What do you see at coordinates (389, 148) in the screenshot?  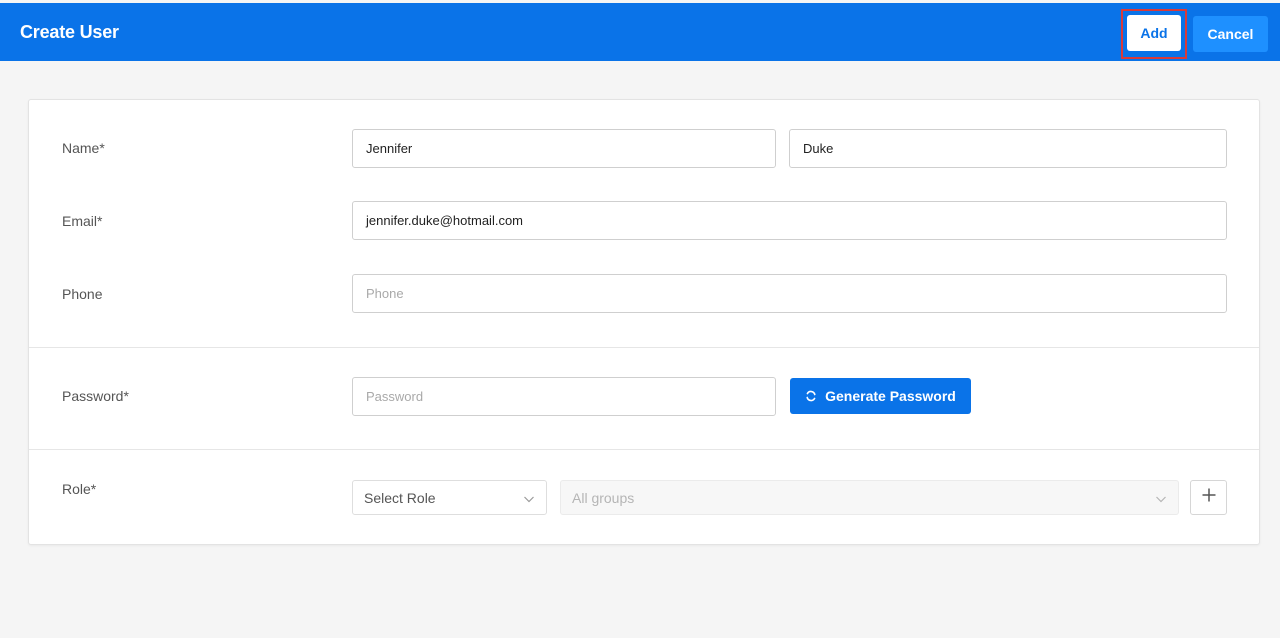 I see `first-name-value: Jennifer` at bounding box center [389, 148].